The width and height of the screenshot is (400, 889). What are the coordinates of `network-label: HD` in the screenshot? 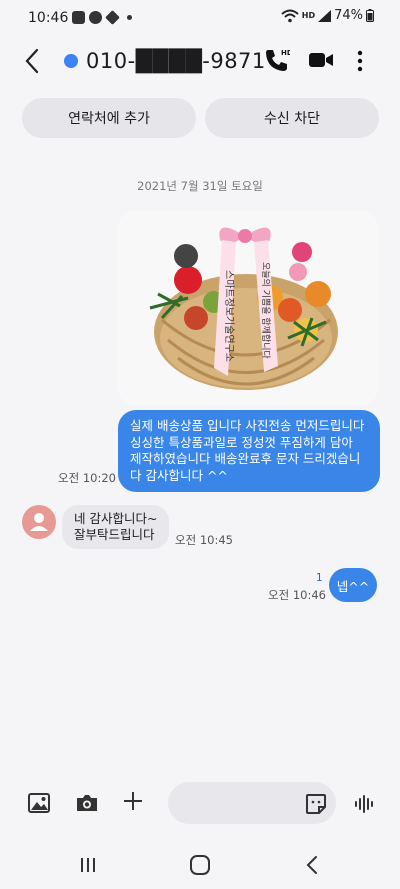 It's located at (308, 15).